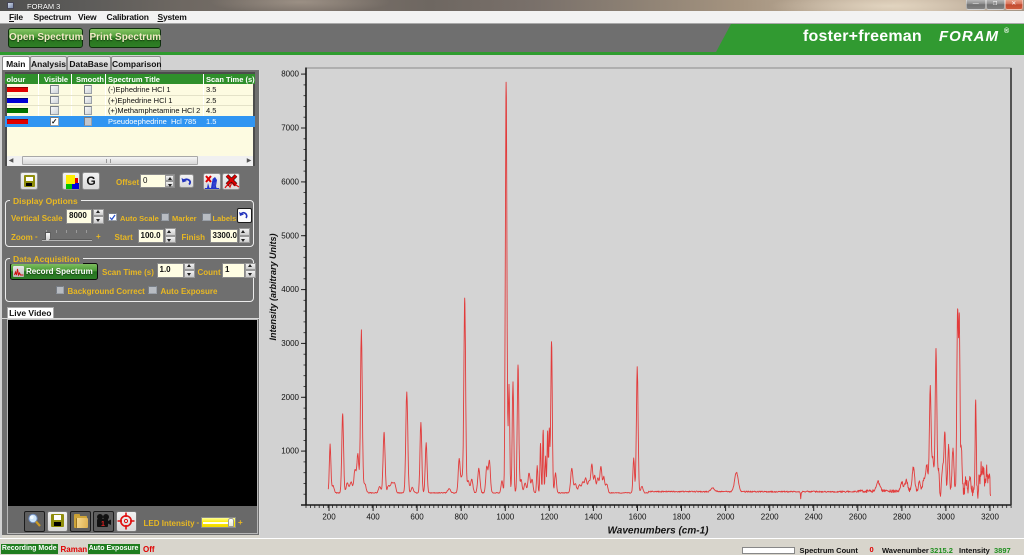 This screenshot has height=555, width=1024. What do you see at coordinates (329, 517) in the screenshot?
I see `svg-text: 200` at bounding box center [329, 517].